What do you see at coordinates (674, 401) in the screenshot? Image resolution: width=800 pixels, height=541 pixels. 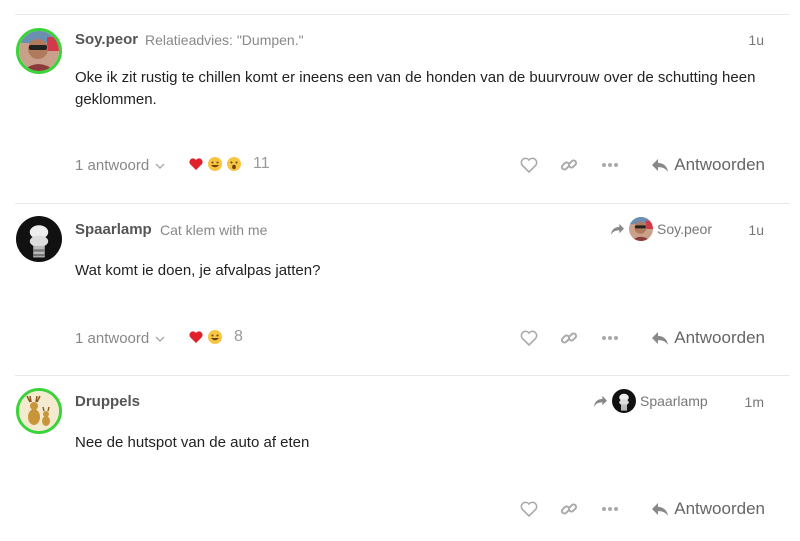 I see `reply-to-username: Spaarlamp` at bounding box center [674, 401].